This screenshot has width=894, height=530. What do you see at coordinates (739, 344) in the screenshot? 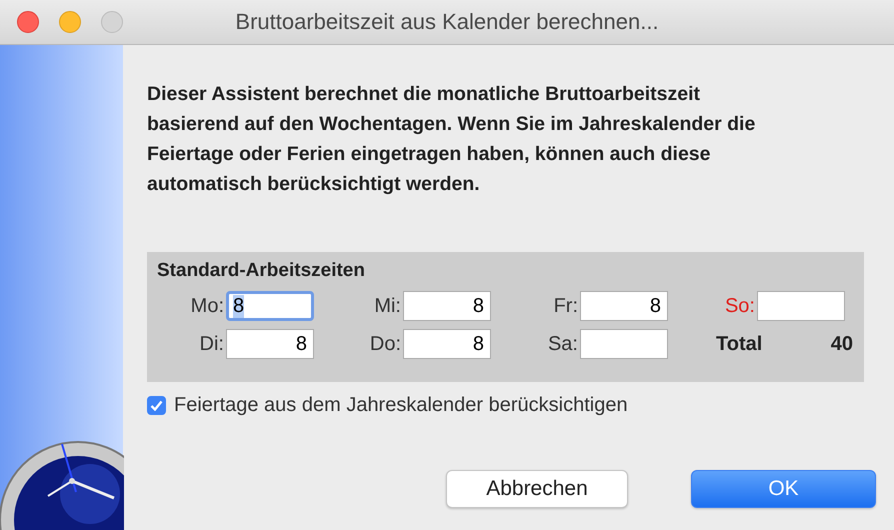
I see `total-label: Total` at bounding box center [739, 344].